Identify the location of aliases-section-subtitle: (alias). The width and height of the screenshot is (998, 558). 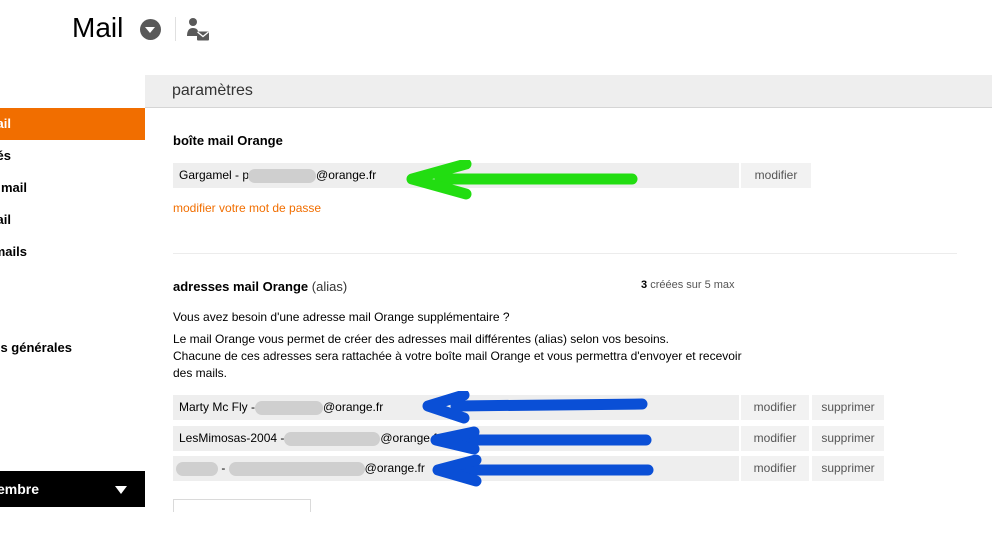
(329, 286).